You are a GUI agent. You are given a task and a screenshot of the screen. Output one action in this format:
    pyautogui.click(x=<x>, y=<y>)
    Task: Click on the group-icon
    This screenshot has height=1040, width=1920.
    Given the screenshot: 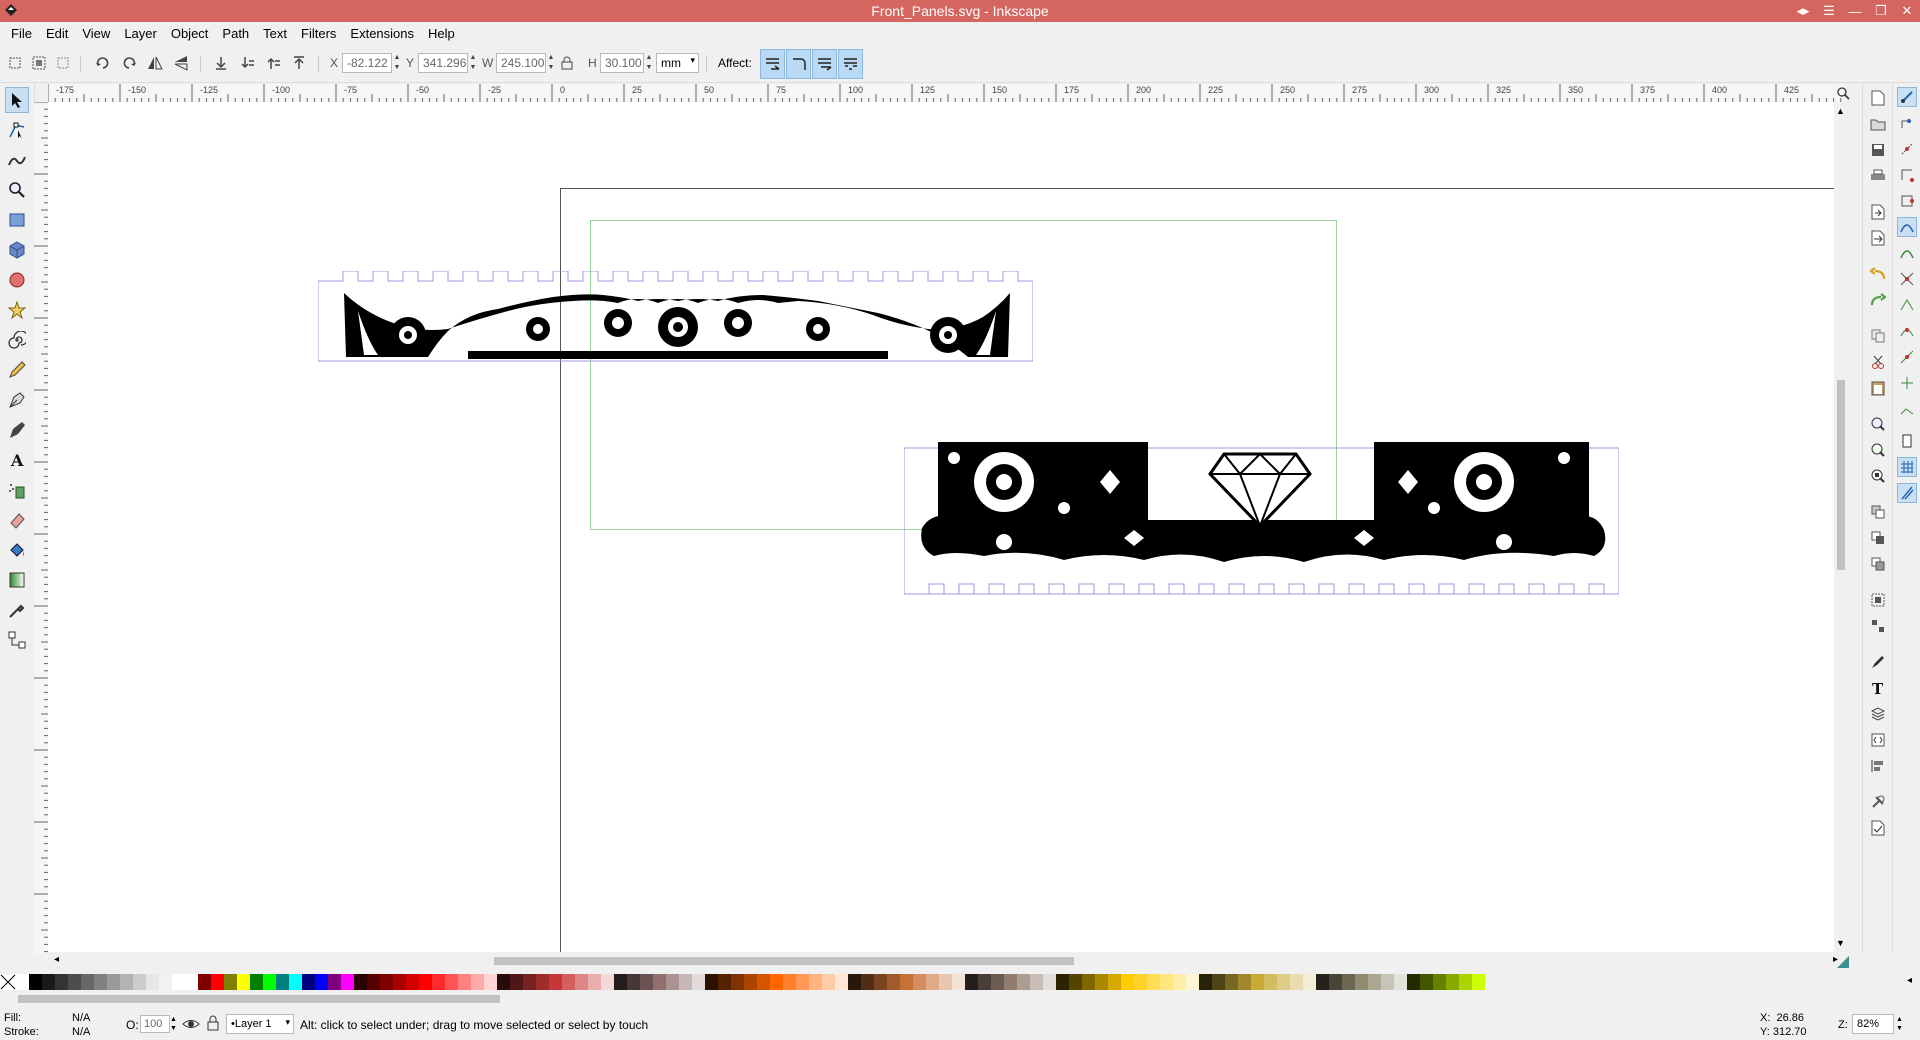 What is the action you would take?
    pyautogui.click(x=1878, y=600)
    